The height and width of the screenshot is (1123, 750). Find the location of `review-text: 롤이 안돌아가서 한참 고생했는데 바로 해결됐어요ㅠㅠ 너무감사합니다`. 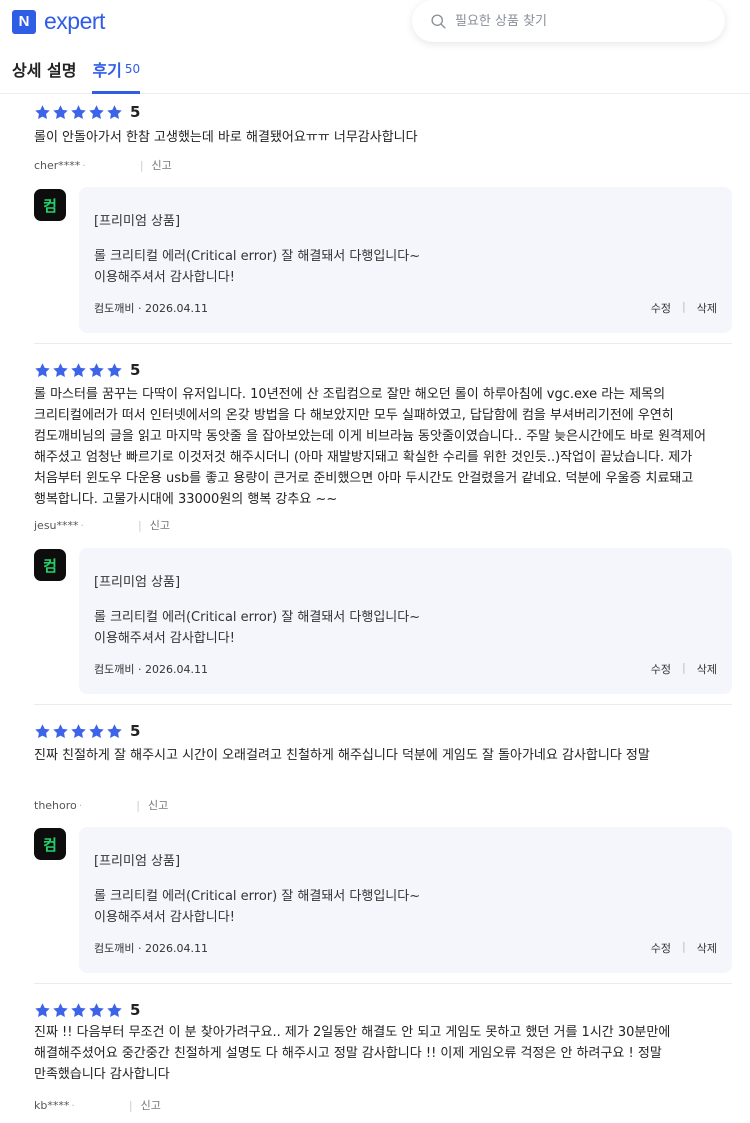

review-text: 롤이 안돌아가서 한참 고생했는데 바로 해결됐어요ㅠㅠ 너무감사합니다 is located at coordinates (226, 137).